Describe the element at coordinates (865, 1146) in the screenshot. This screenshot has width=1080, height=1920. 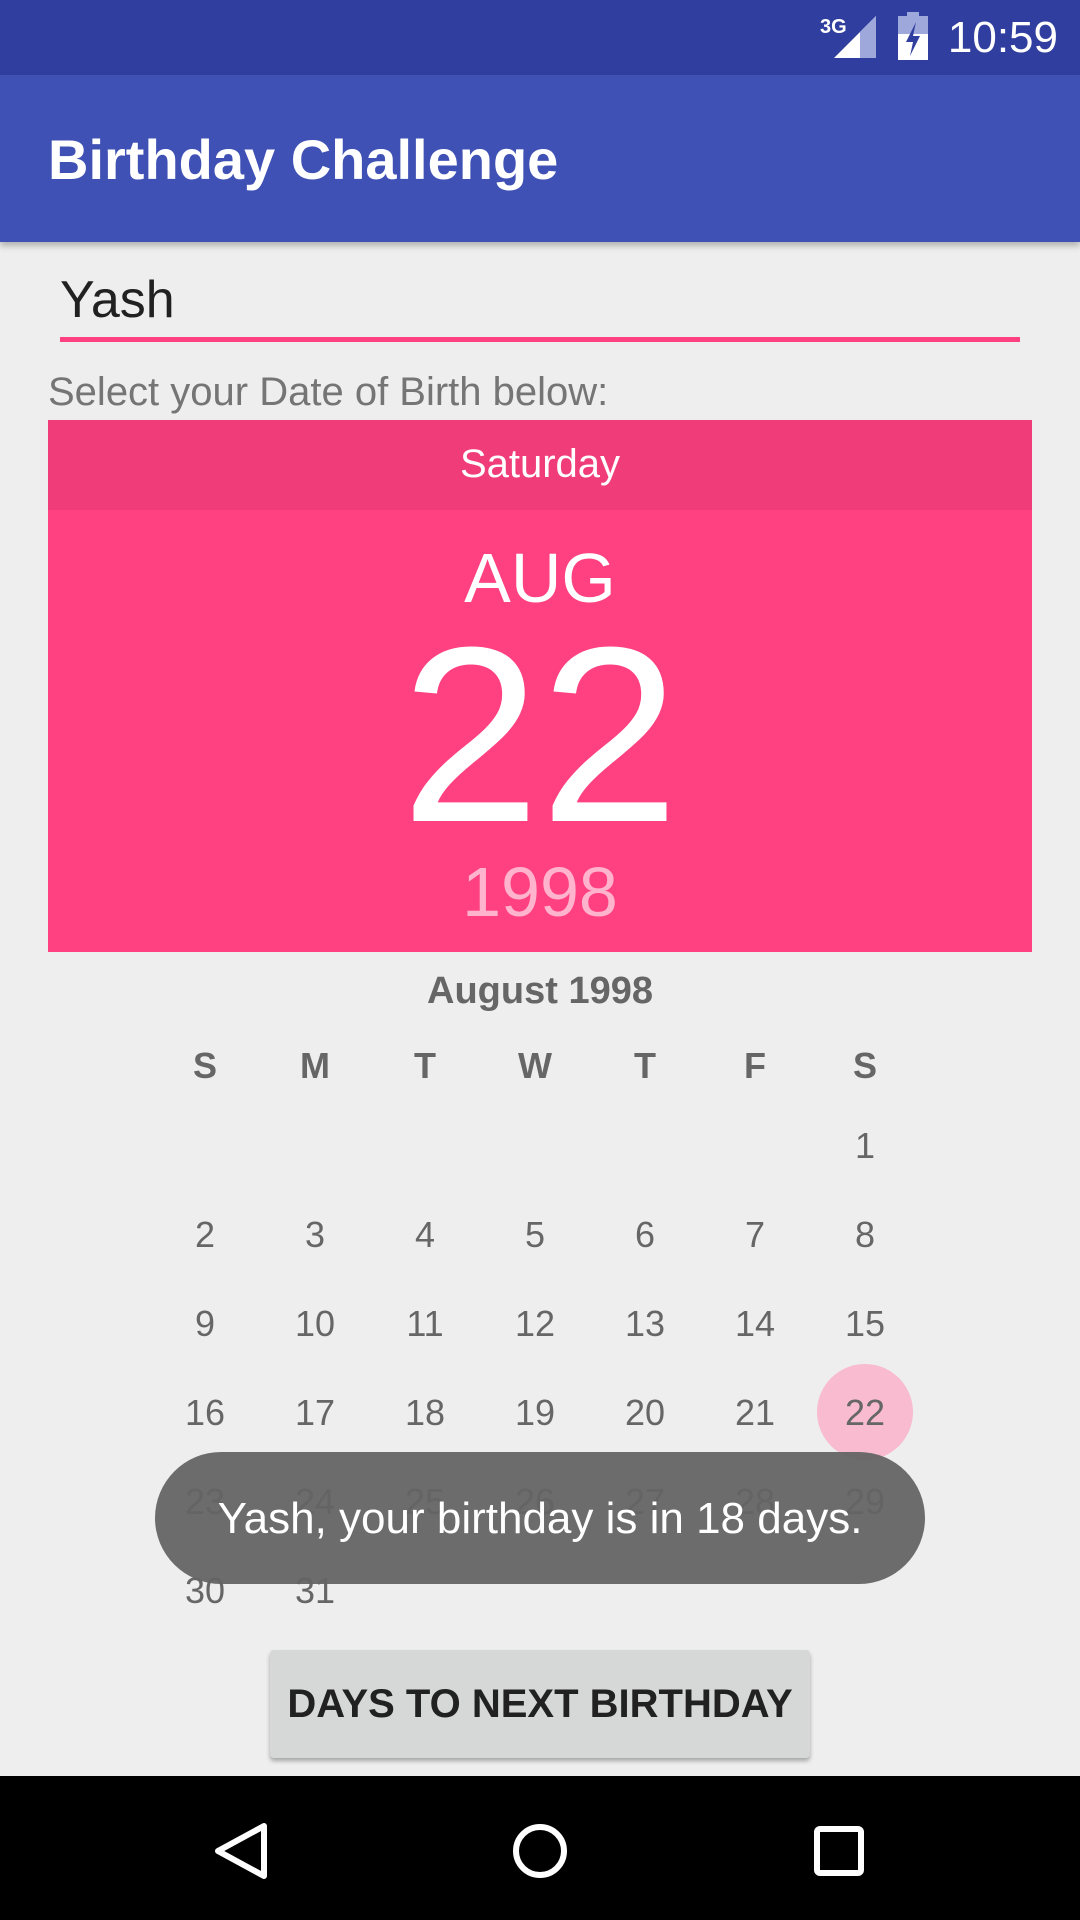
I see `calendar-day: 1` at that location.